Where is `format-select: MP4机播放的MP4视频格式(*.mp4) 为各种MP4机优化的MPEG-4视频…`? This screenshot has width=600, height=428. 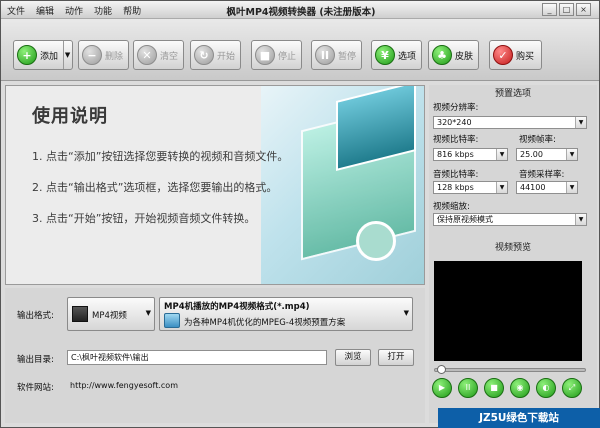 format-select: MP4机播放的MP4视频格式(*.mp4) 为各种MP4机优化的MPEG-4视频… is located at coordinates (286, 314).